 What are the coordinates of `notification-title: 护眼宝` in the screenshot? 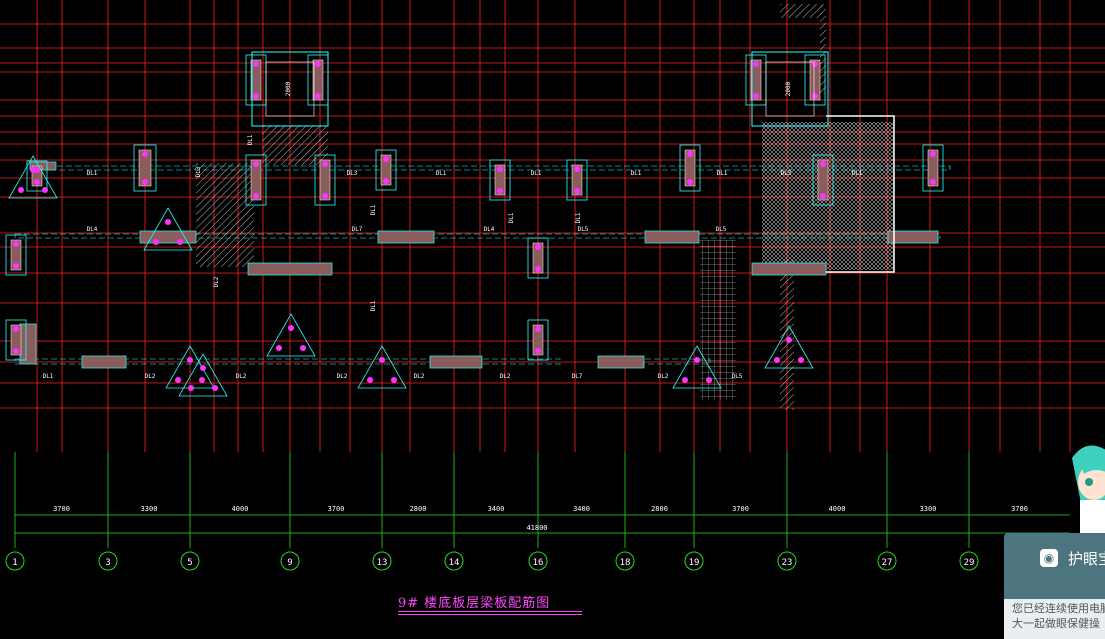 It's located at (1086, 558).